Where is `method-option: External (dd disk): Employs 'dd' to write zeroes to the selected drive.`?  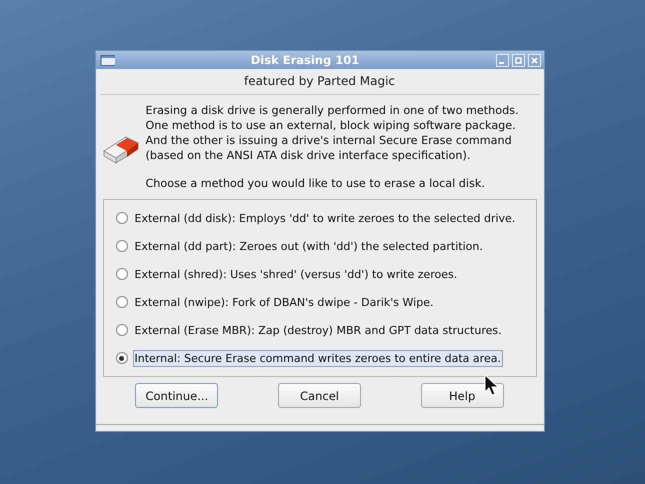
method-option: External (dd disk): Employs 'dd' to write zeroes to the selected drive. is located at coordinates (325, 218).